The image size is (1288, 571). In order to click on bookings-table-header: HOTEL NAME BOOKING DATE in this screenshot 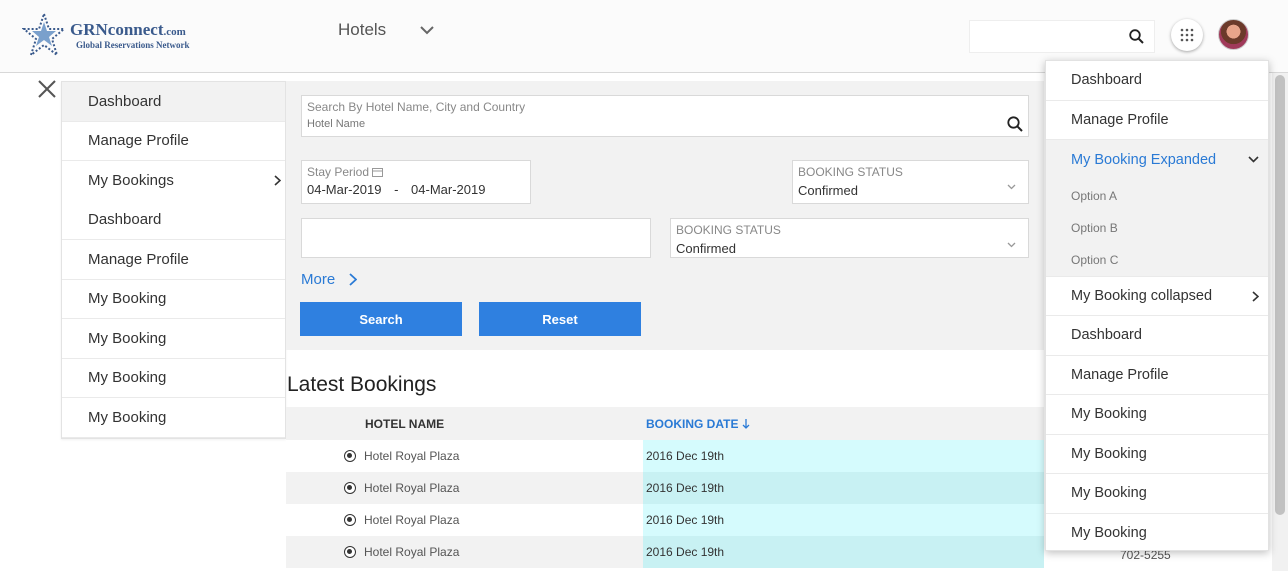, I will do `click(665, 423)`.